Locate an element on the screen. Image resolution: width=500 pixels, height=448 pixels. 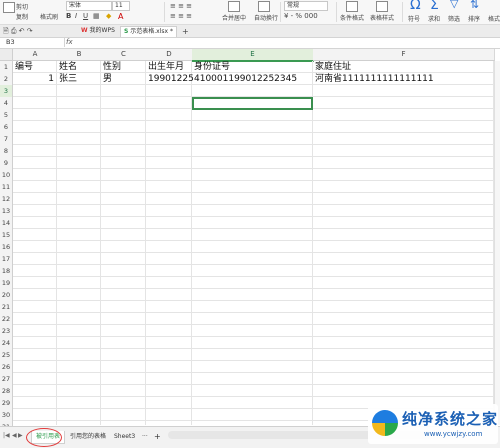
vertical-scrollbar is located at coordinates (497, 243).